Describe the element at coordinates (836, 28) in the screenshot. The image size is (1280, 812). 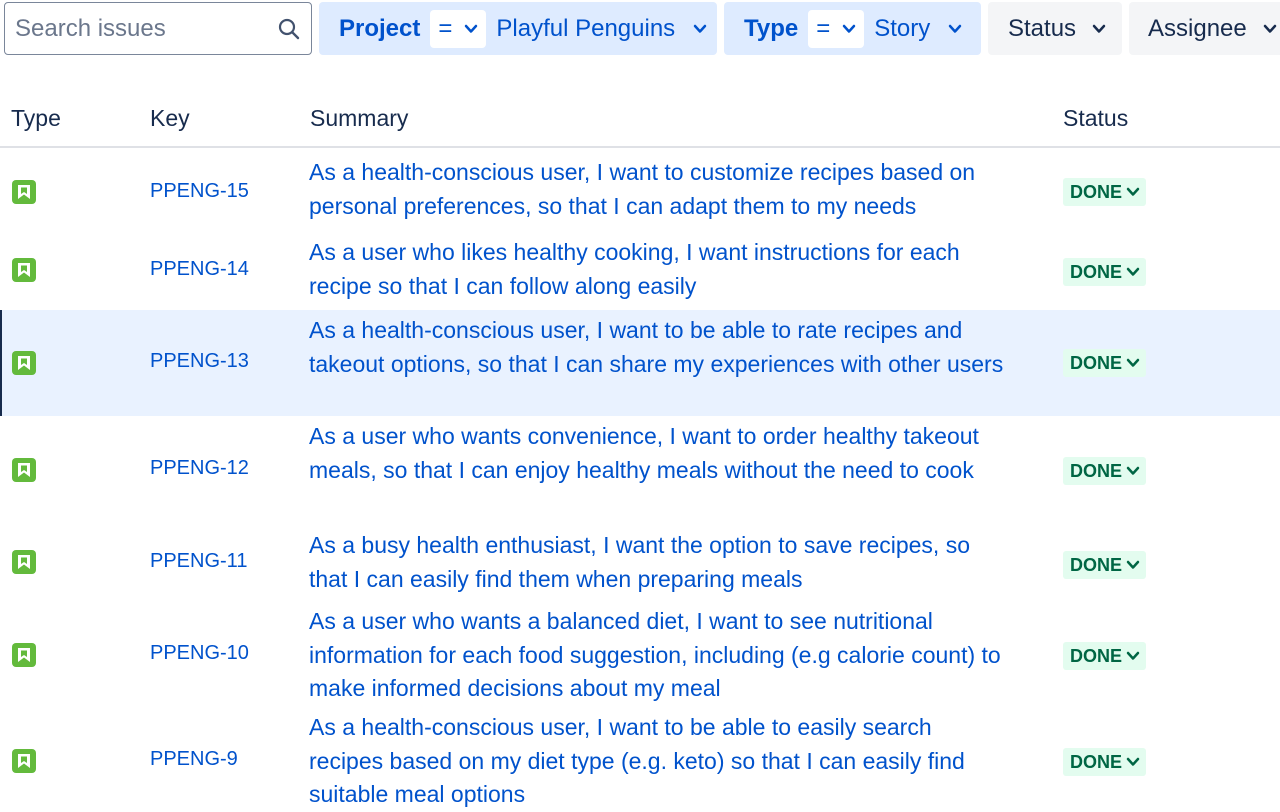
I see `type-operator-select: =` at that location.